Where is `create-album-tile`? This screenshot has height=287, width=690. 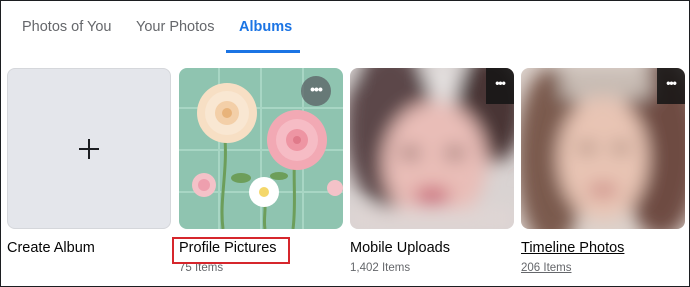
create-album-tile is located at coordinates (89, 148).